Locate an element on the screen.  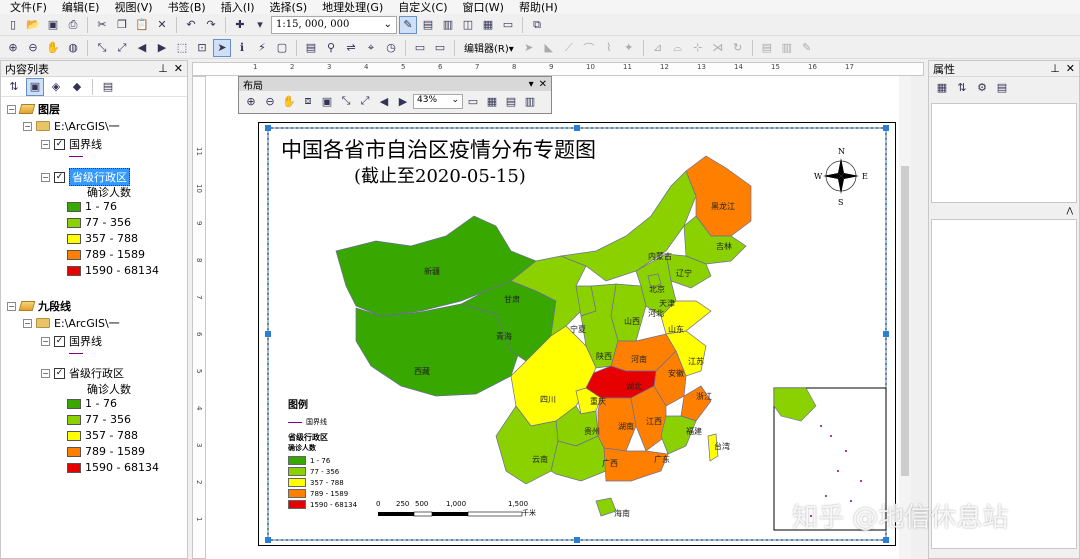
list-by-visibility-icon: ◈ is located at coordinates (56, 87).